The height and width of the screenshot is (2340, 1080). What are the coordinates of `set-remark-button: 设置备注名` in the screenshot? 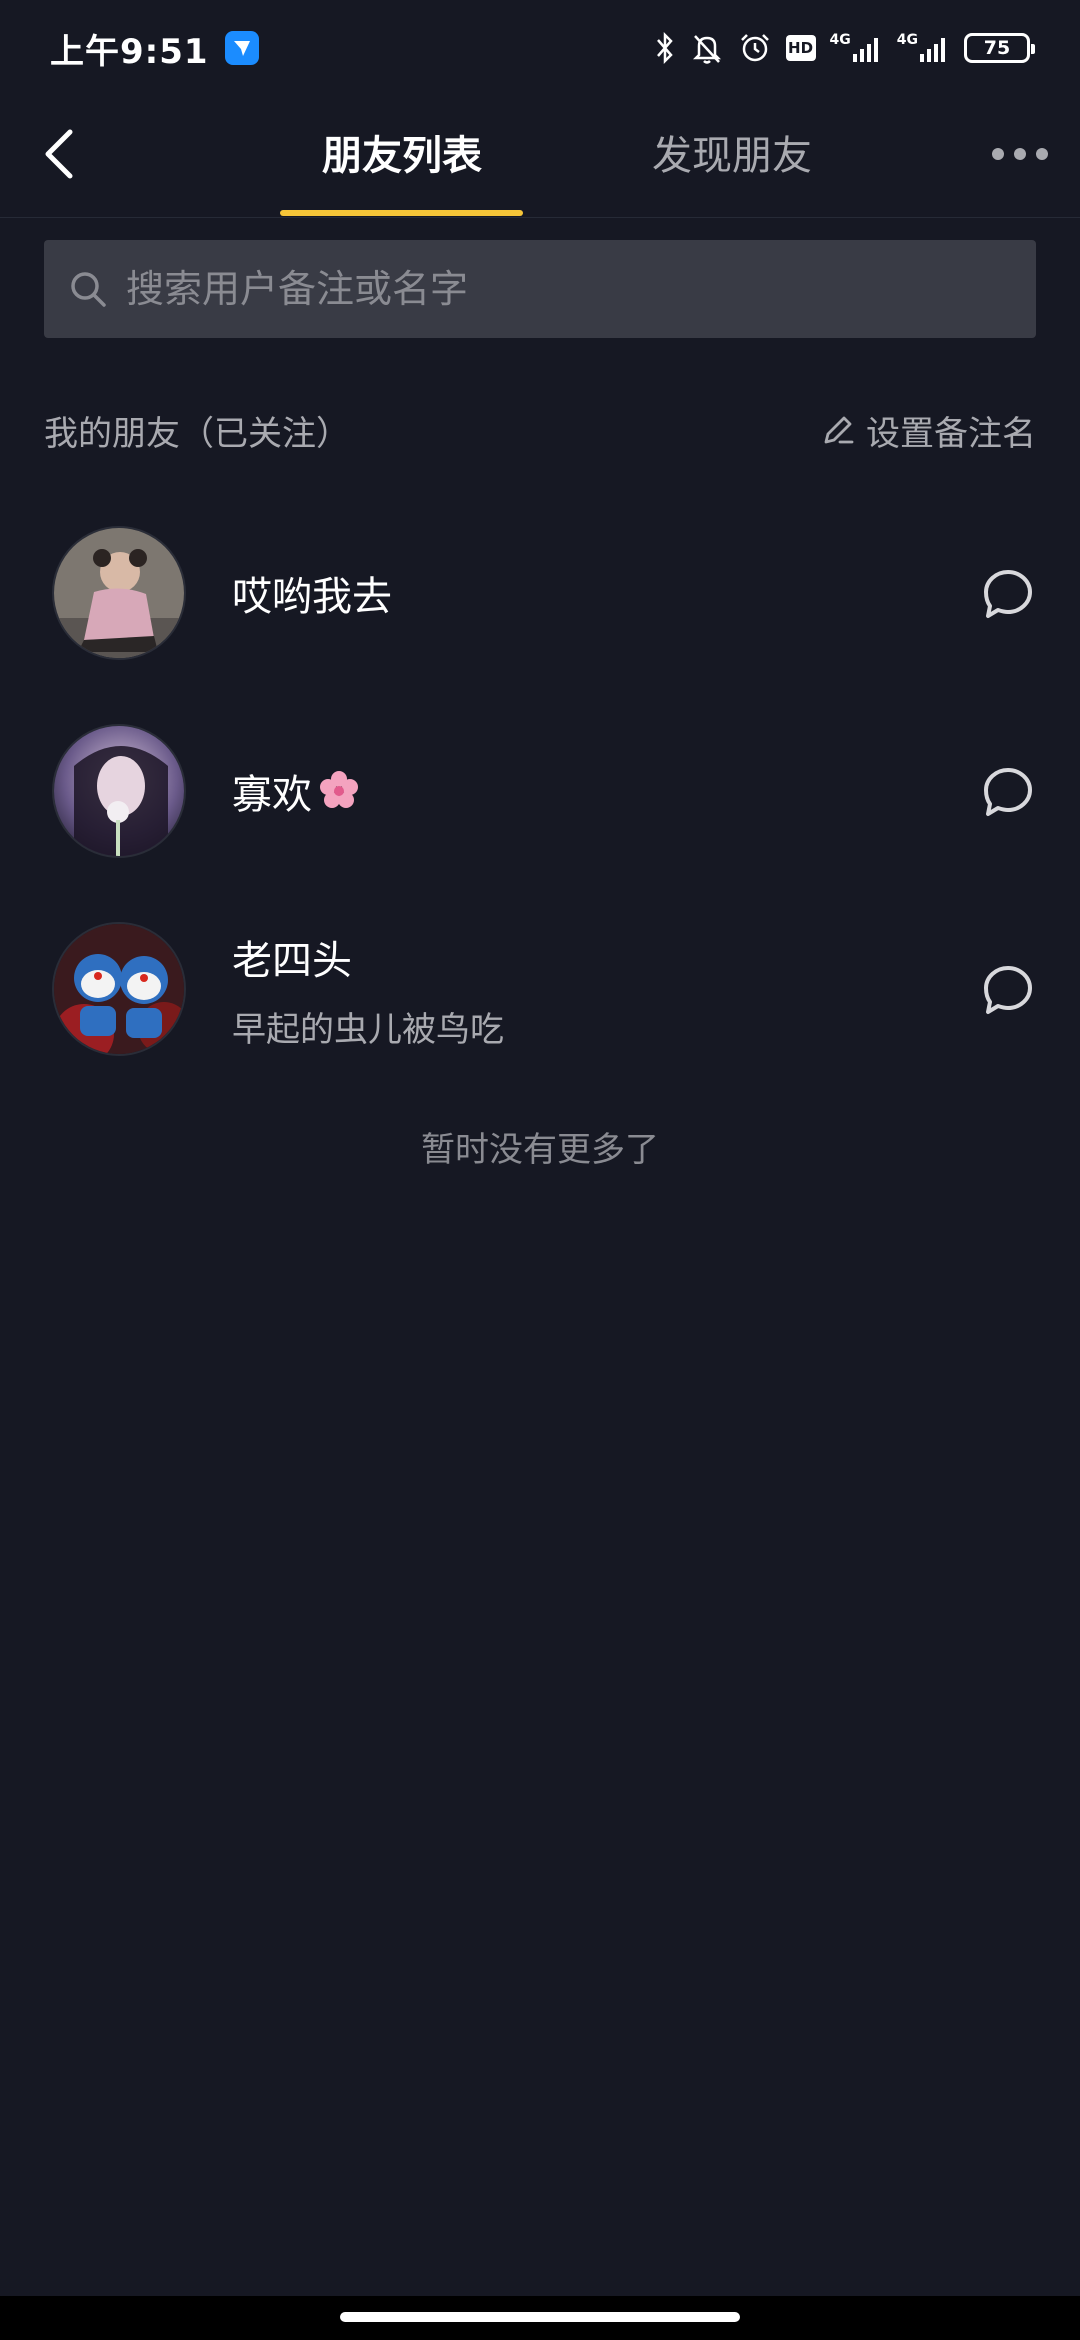 It's located at (928, 430).